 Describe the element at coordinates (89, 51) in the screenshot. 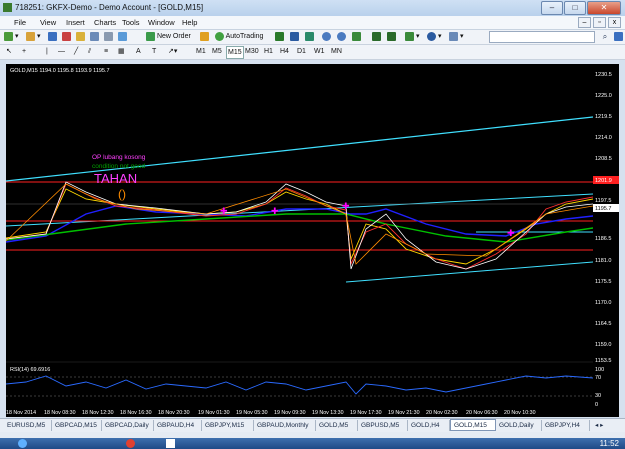

I see `channel-tool: ⫽` at that location.